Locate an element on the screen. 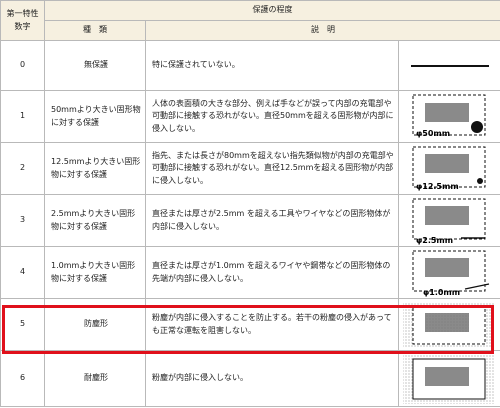 Image resolution: width=500 pixels, height=408 pixels. figure-cell: φ2.5mm is located at coordinates (448, 220).